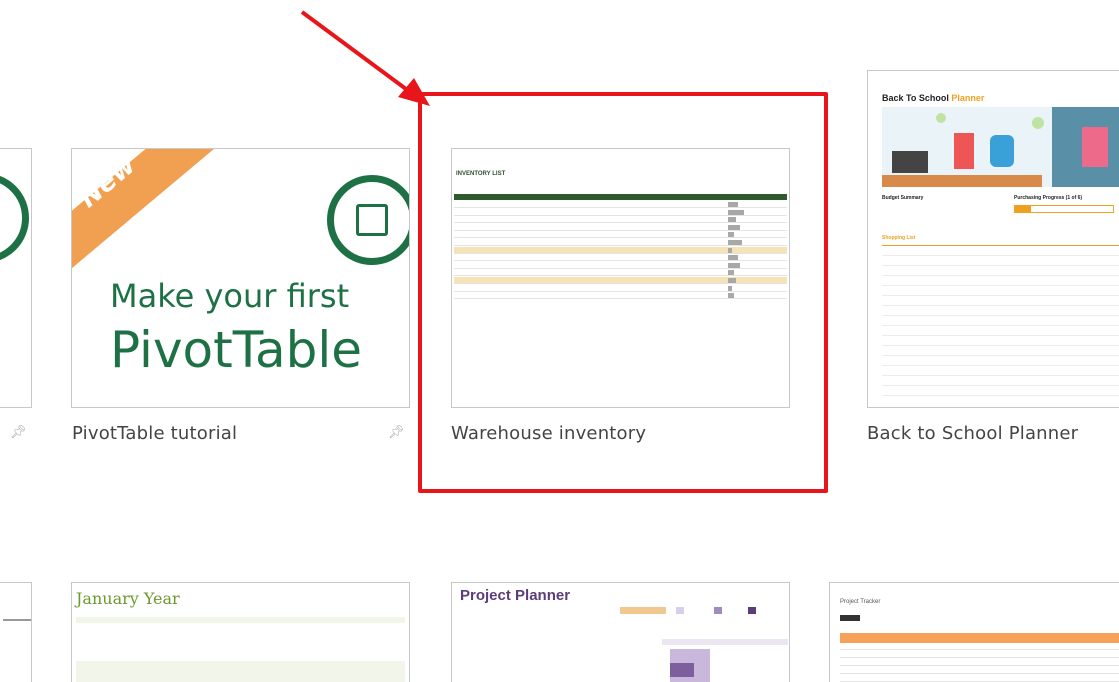 The image size is (1119, 682). I want to click on annotation-arrow-icon, so click(365, 58).